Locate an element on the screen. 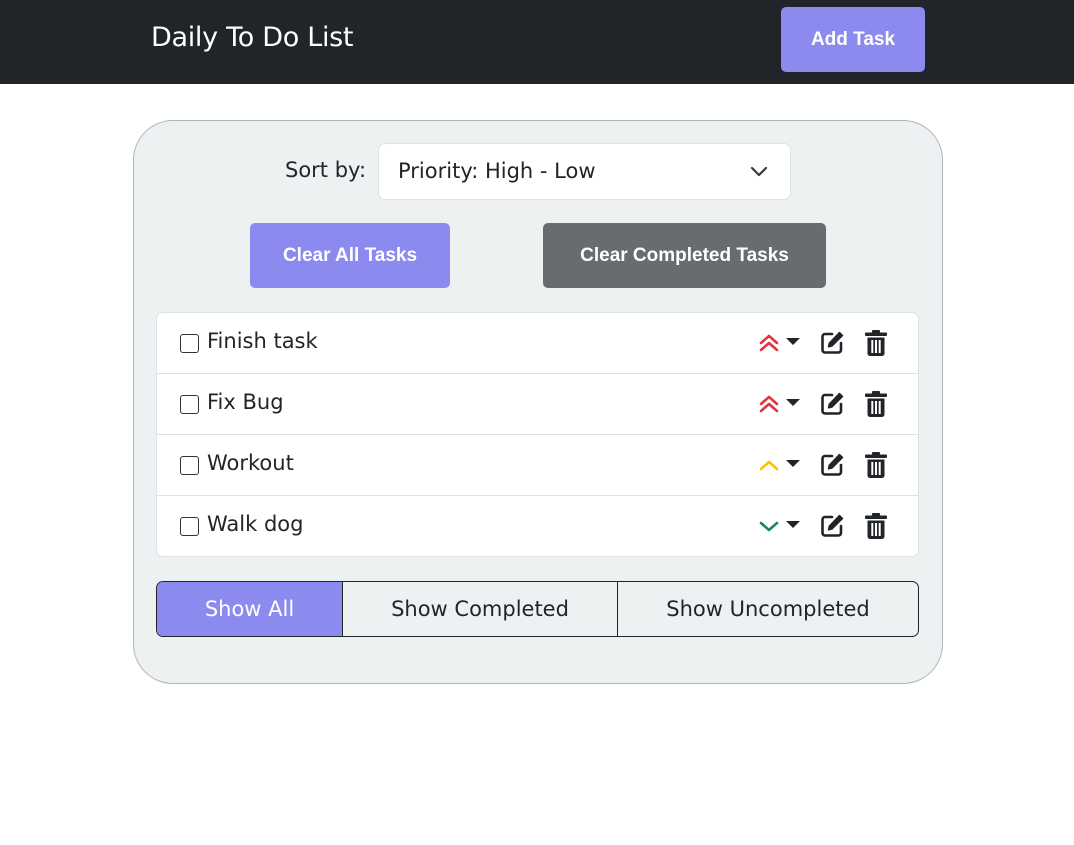 The image size is (1074, 845). priority-medium-icon is located at coordinates (769, 465).